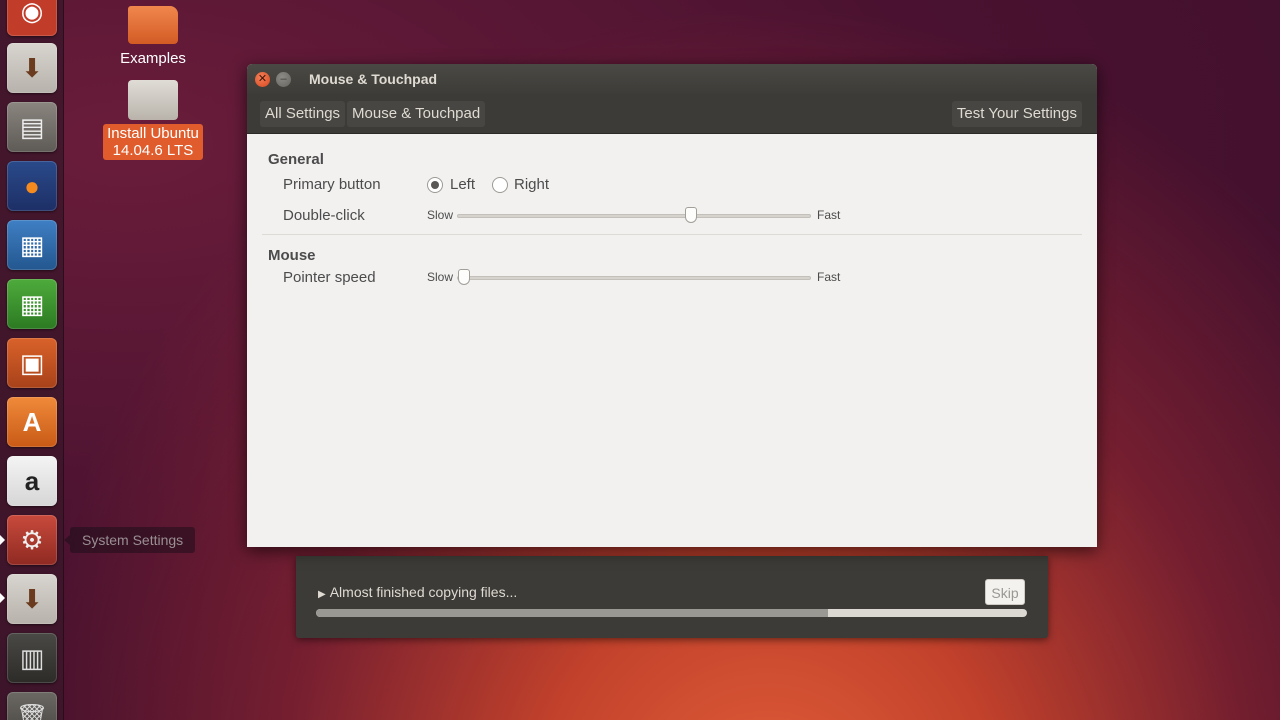 The image size is (1280, 720). What do you see at coordinates (416, 113) in the screenshot?
I see `breadcrumb-mouse-touchpad: Mouse & Touchpad` at bounding box center [416, 113].